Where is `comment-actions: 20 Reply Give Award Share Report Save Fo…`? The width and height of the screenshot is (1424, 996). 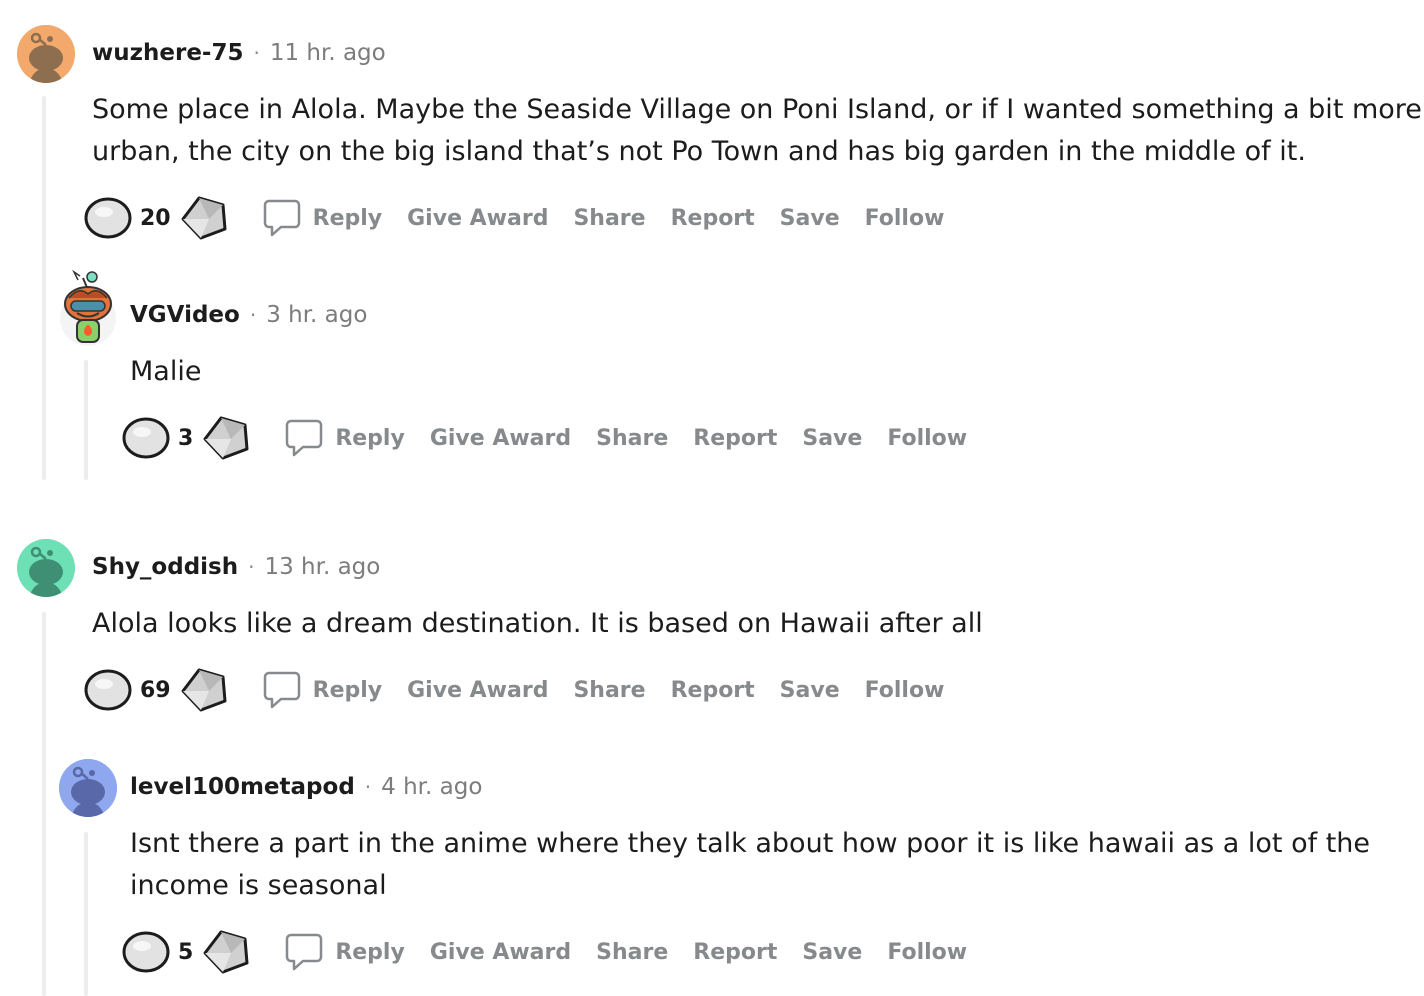
comment-actions: 20 Reply Give Award Share Report Save Fo… is located at coordinates (526, 218).